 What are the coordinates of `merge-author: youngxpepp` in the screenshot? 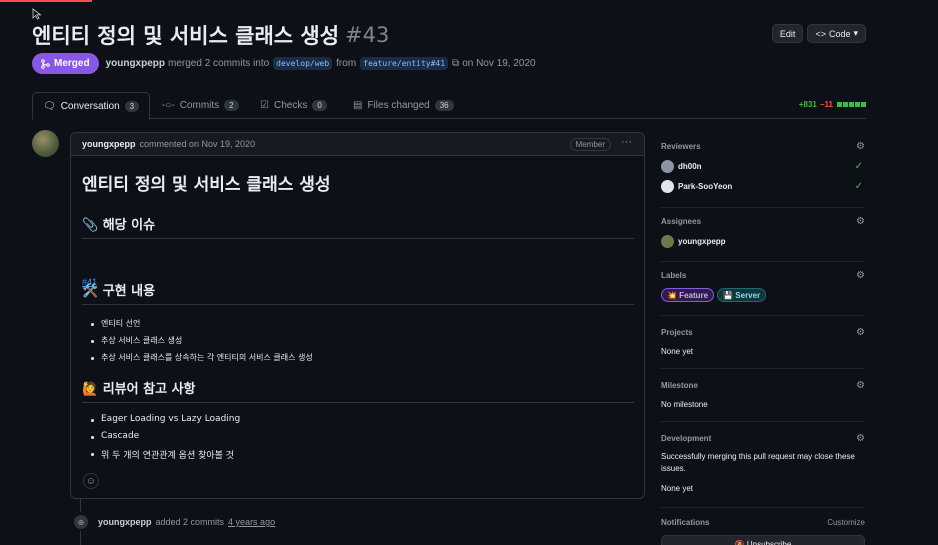 It's located at (135, 63).